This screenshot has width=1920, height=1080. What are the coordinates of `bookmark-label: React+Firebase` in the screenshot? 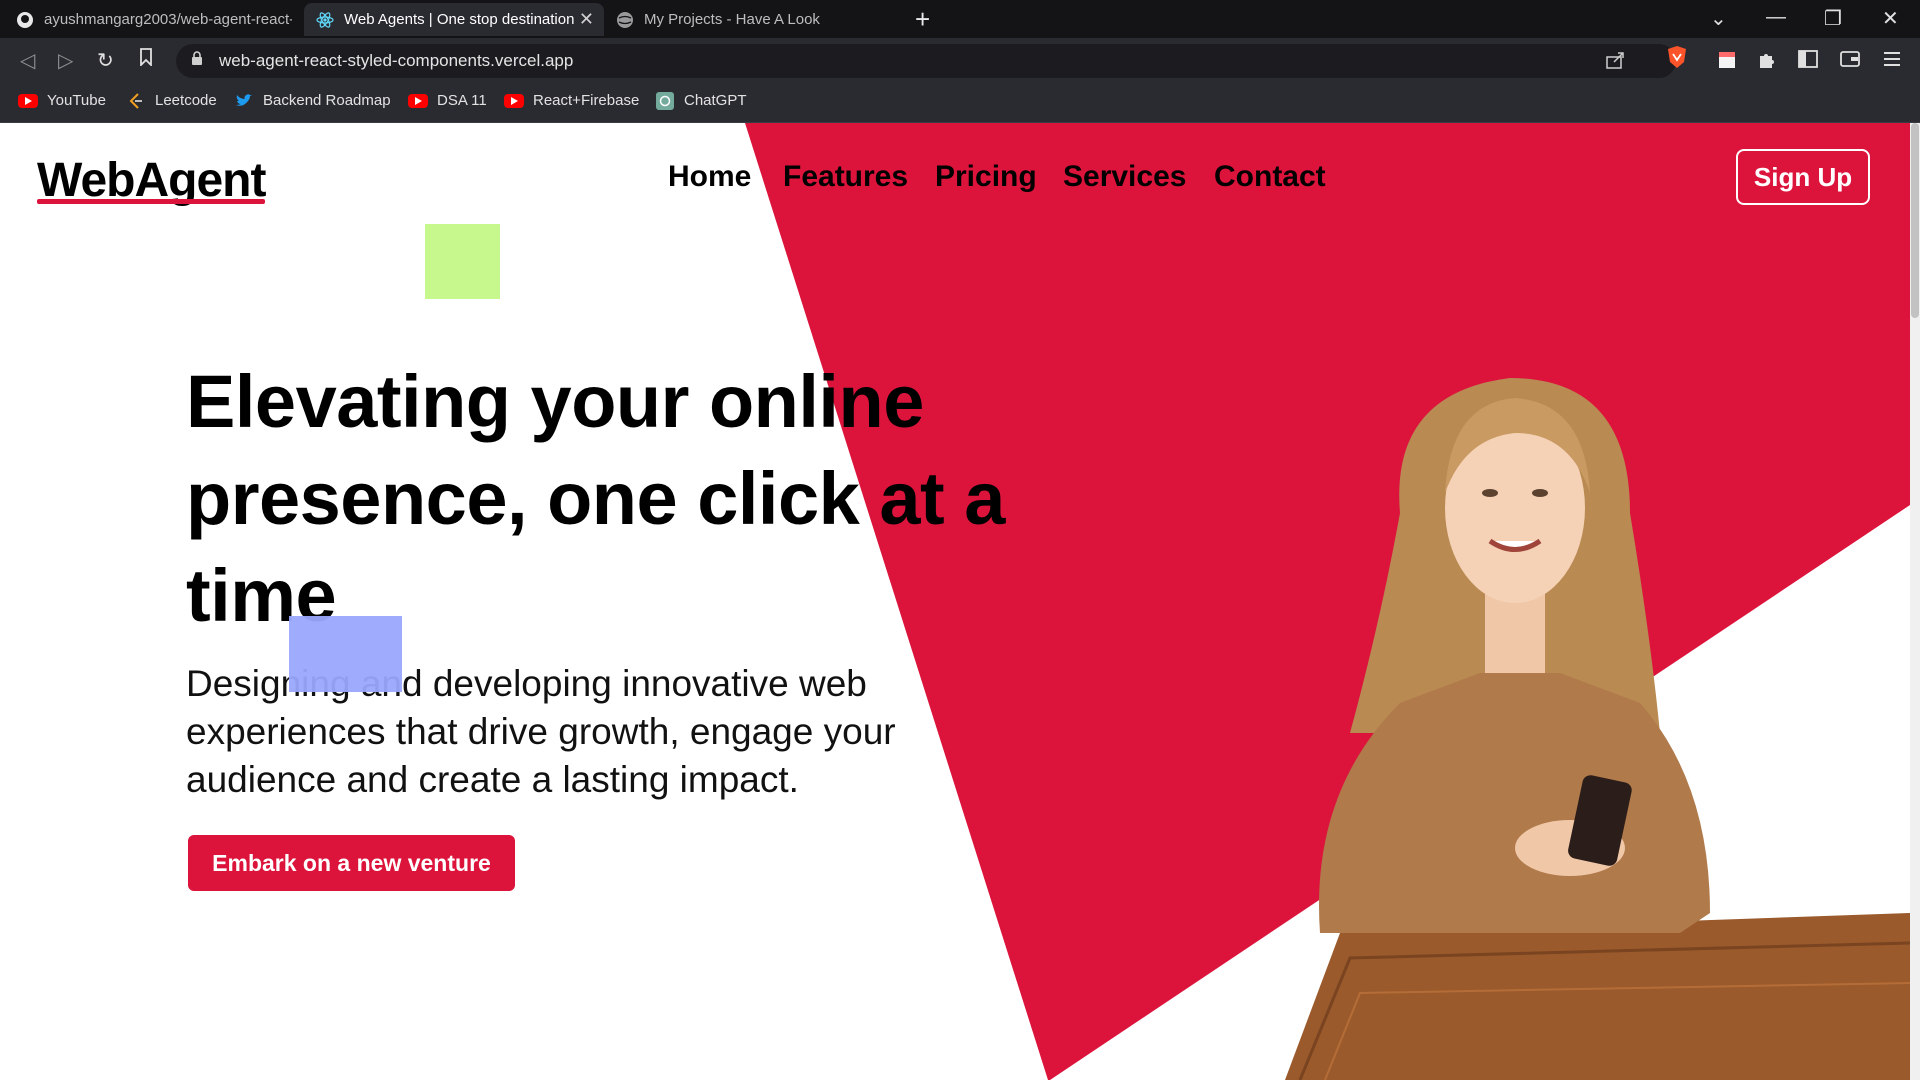 It's located at (586, 100).